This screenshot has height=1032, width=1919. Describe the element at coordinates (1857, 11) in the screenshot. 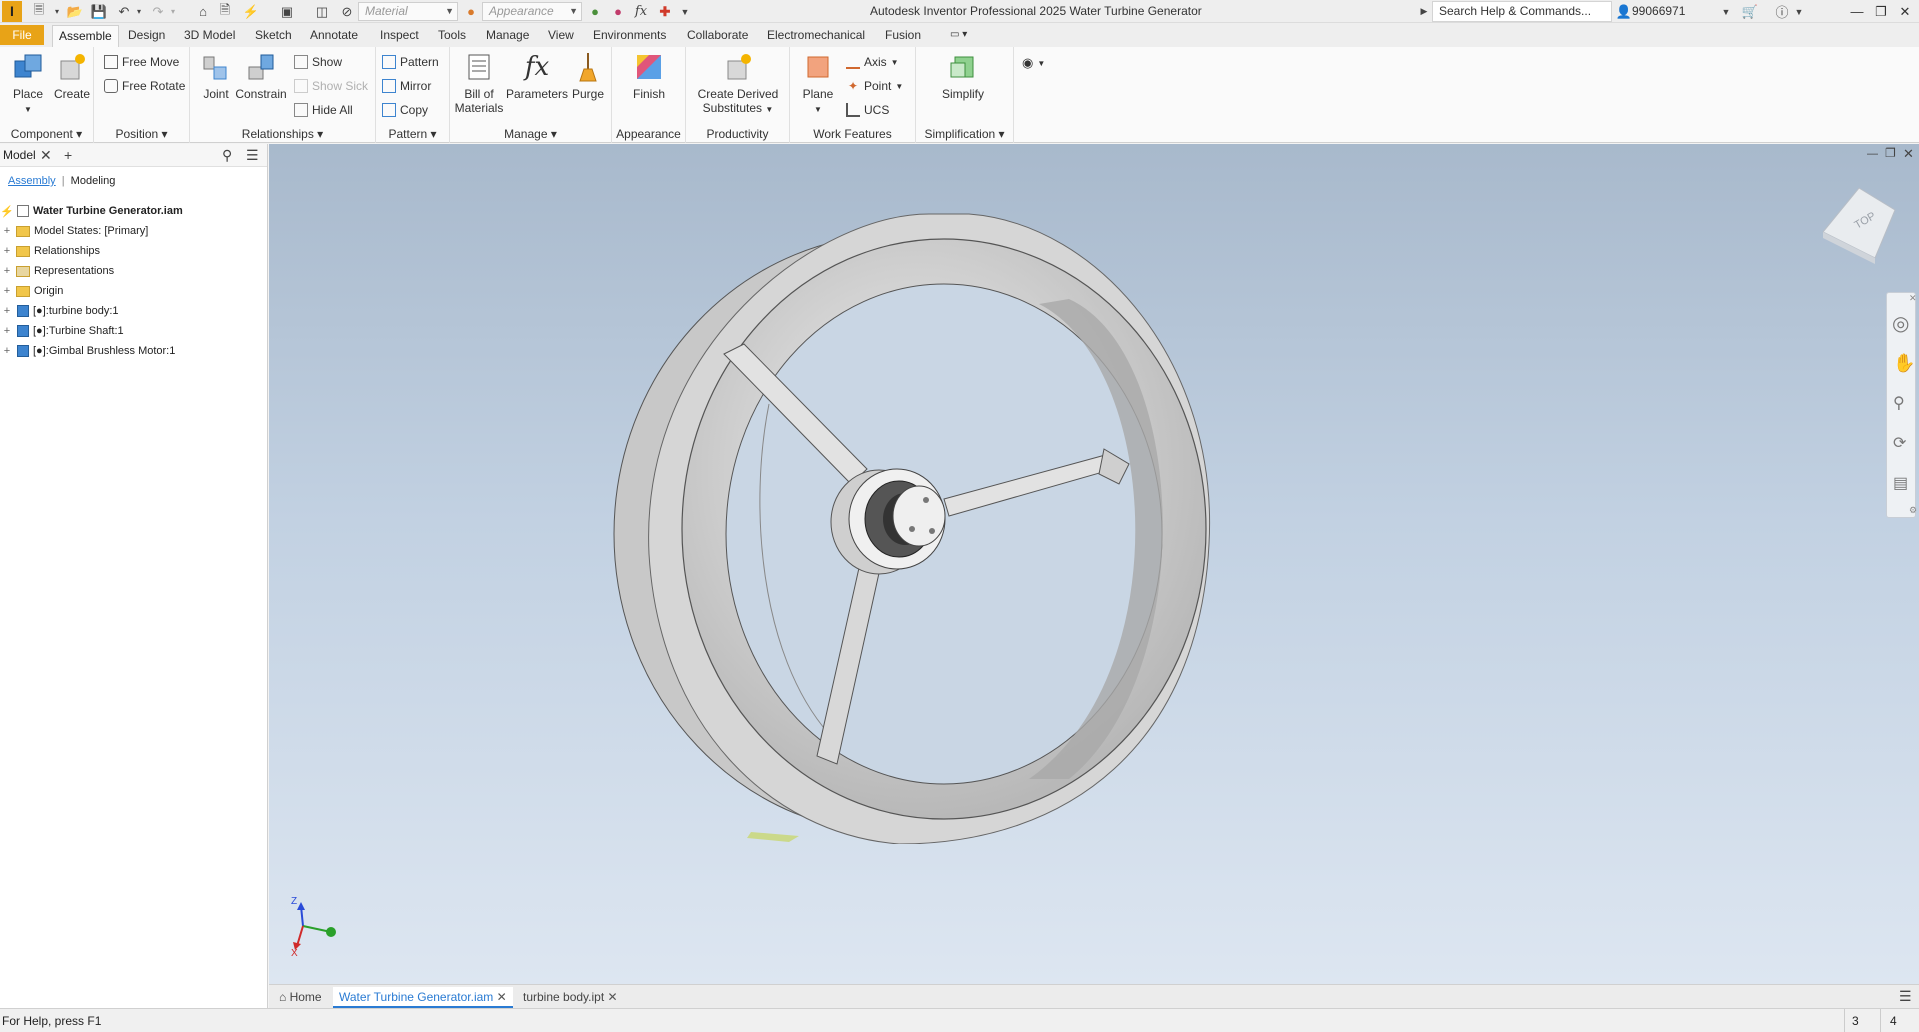

I see `minimize-icon: —` at that location.